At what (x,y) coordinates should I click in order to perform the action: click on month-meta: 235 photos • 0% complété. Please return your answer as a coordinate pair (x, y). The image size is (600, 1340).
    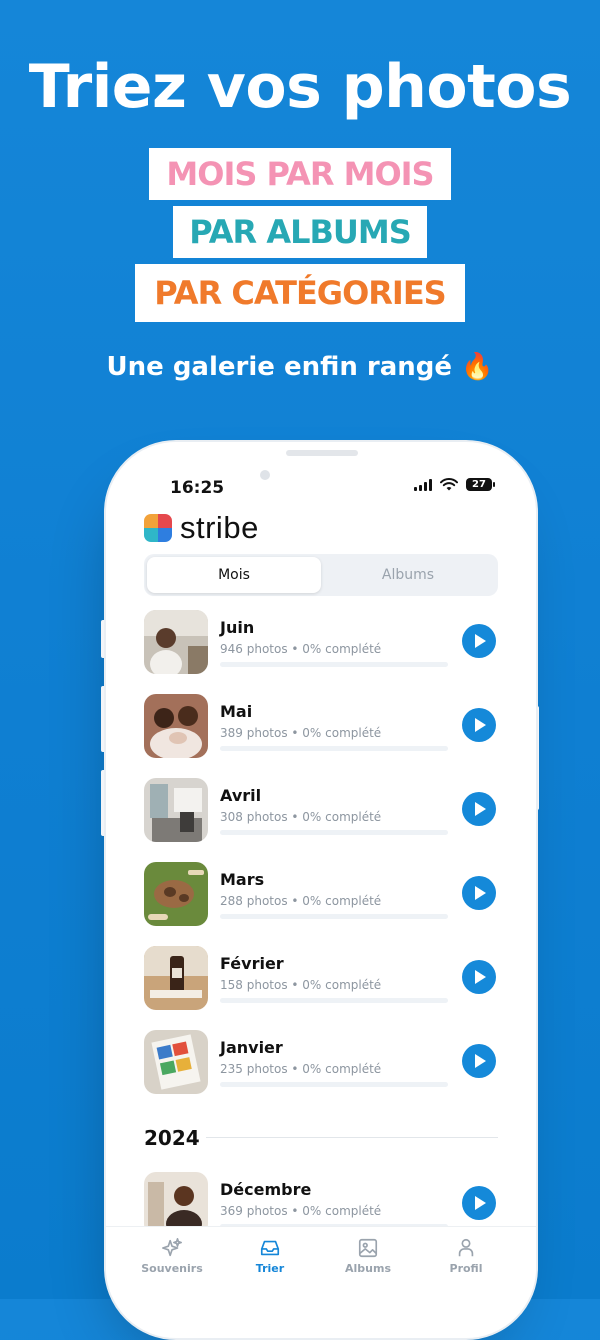
    Looking at the image, I should click on (301, 1069).